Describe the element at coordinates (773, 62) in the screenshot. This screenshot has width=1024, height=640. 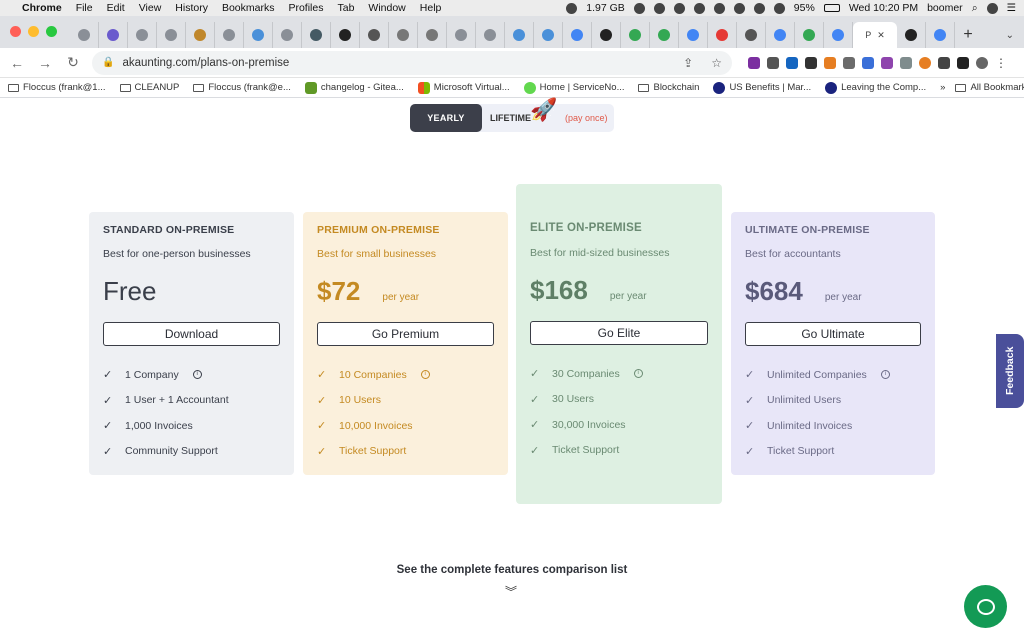
I see `bookmark-extension-icon` at that location.